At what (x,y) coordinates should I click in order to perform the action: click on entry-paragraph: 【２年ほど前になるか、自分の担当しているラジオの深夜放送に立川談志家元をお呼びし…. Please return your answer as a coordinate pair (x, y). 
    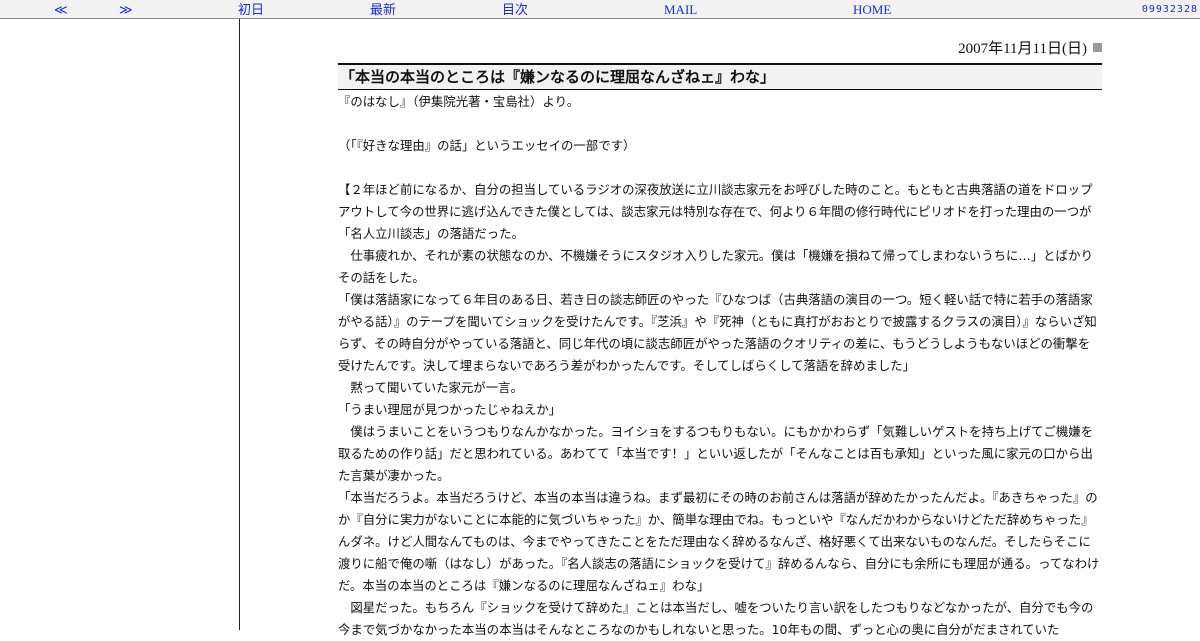
    Looking at the image, I should click on (715, 211).